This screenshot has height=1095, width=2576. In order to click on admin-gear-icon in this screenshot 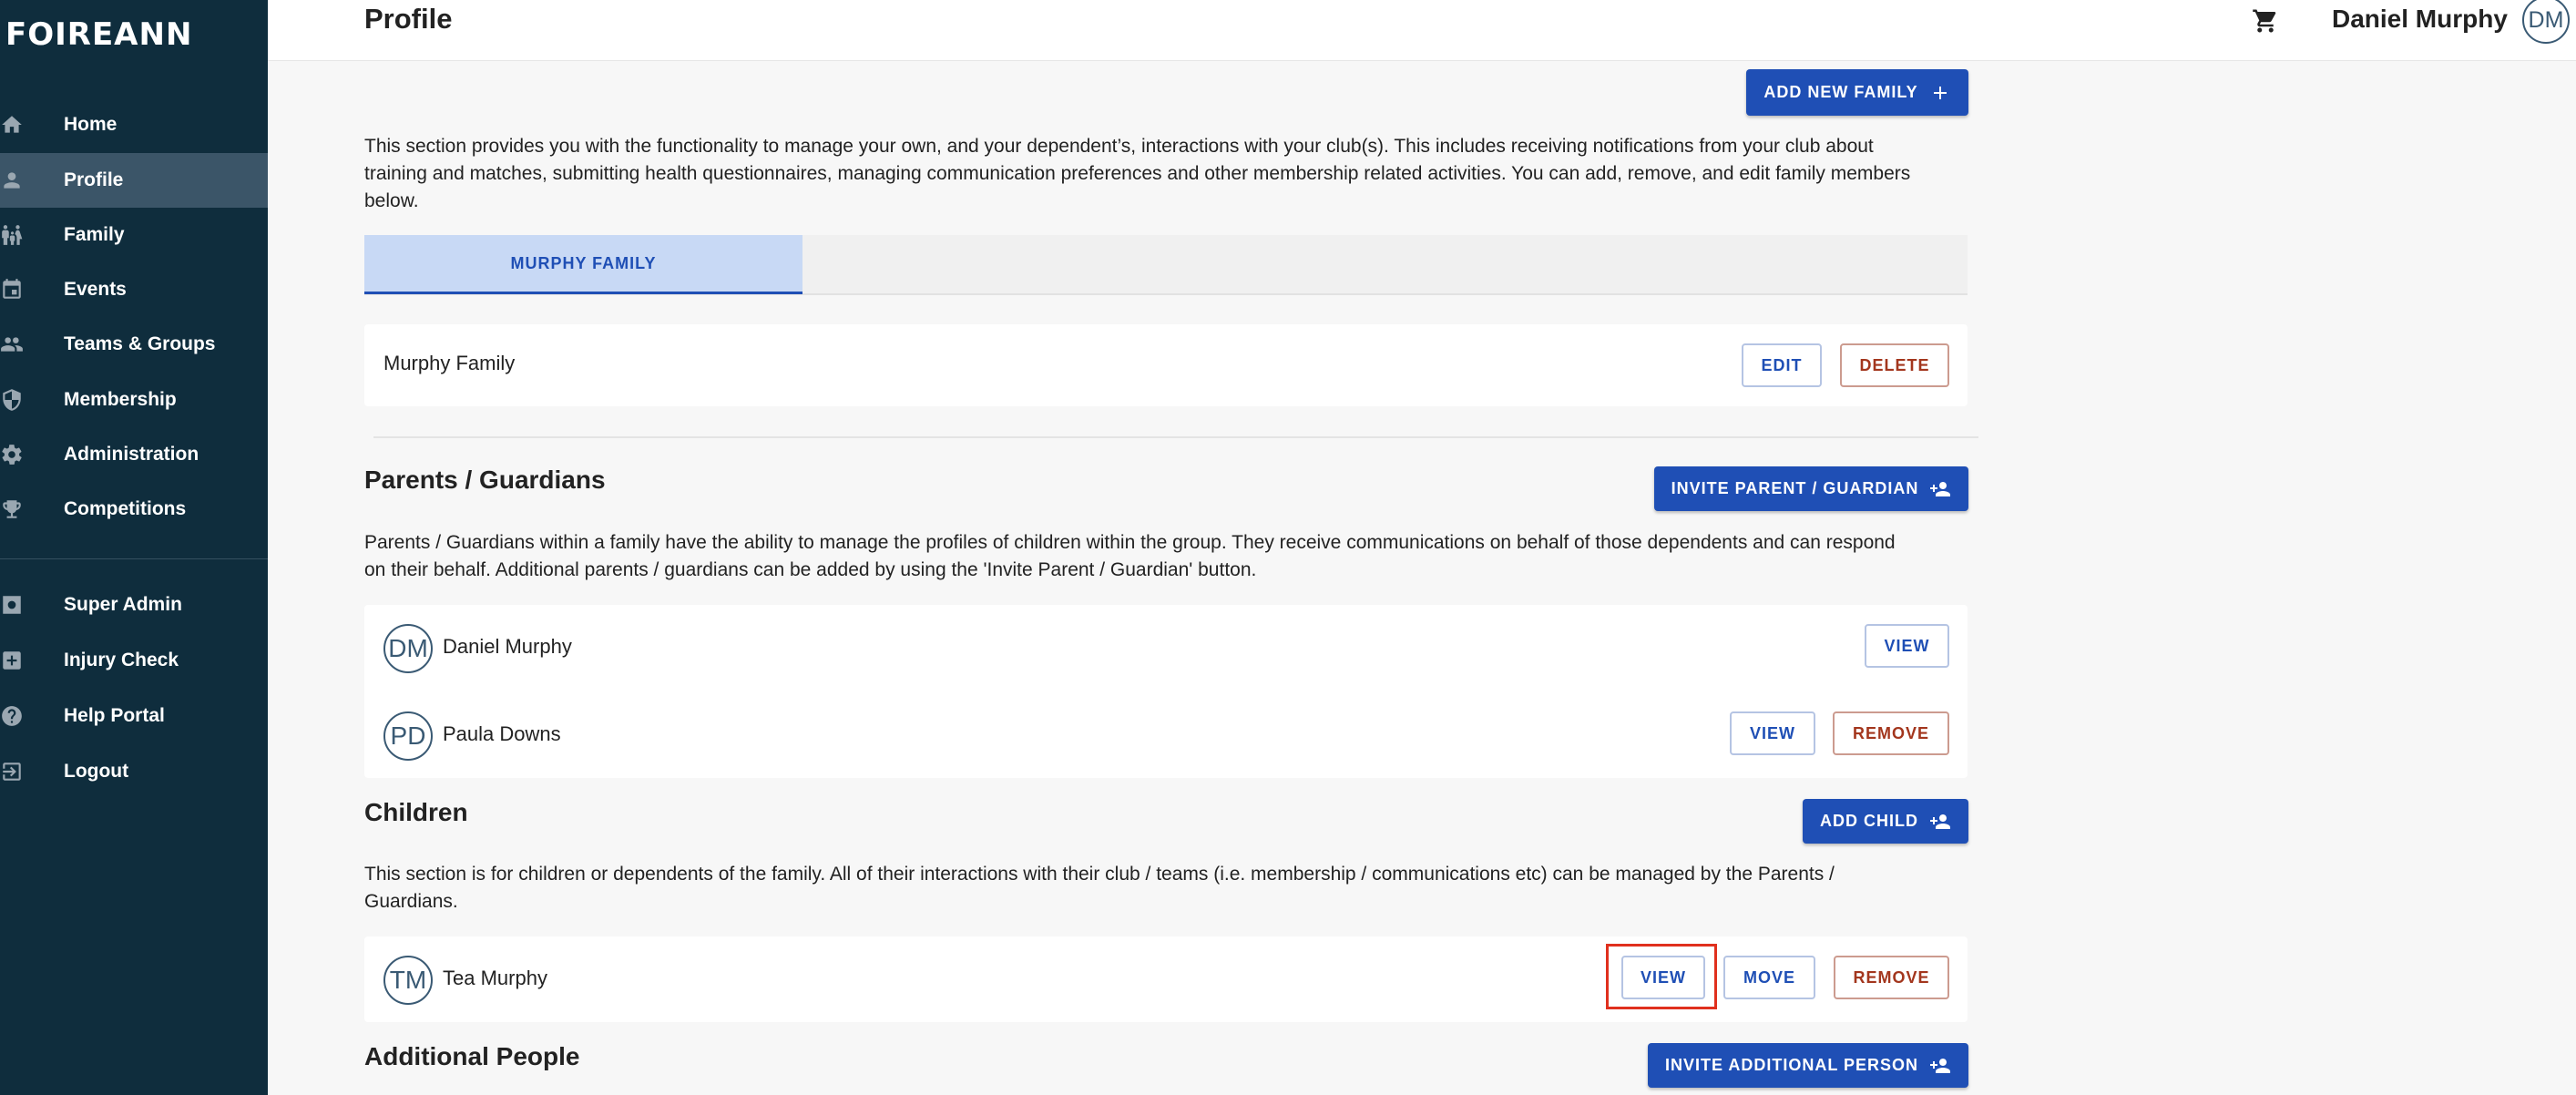, I will do `click(12, 605)`.